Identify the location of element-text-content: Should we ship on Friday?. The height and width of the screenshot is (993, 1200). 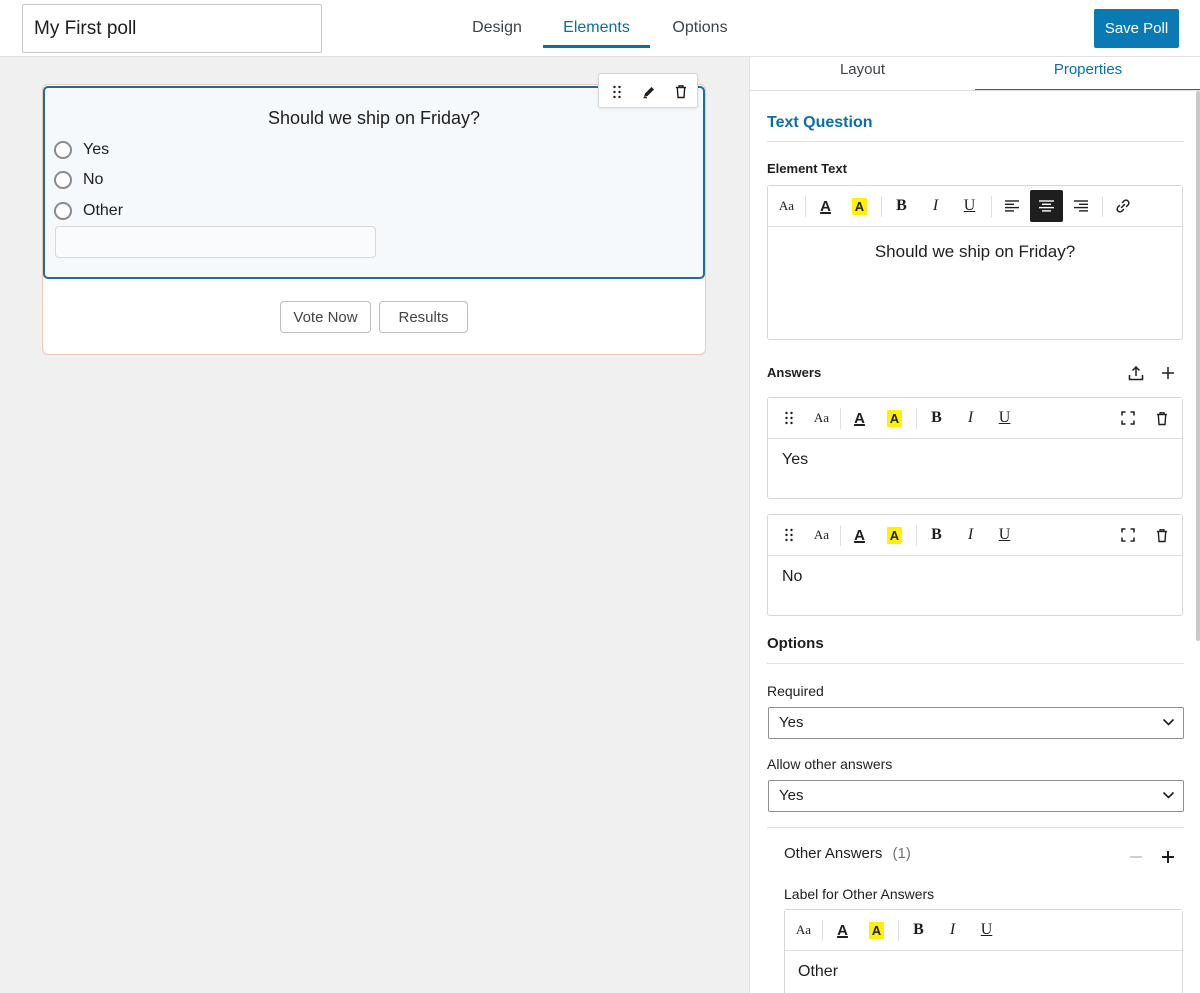
(975, 252).